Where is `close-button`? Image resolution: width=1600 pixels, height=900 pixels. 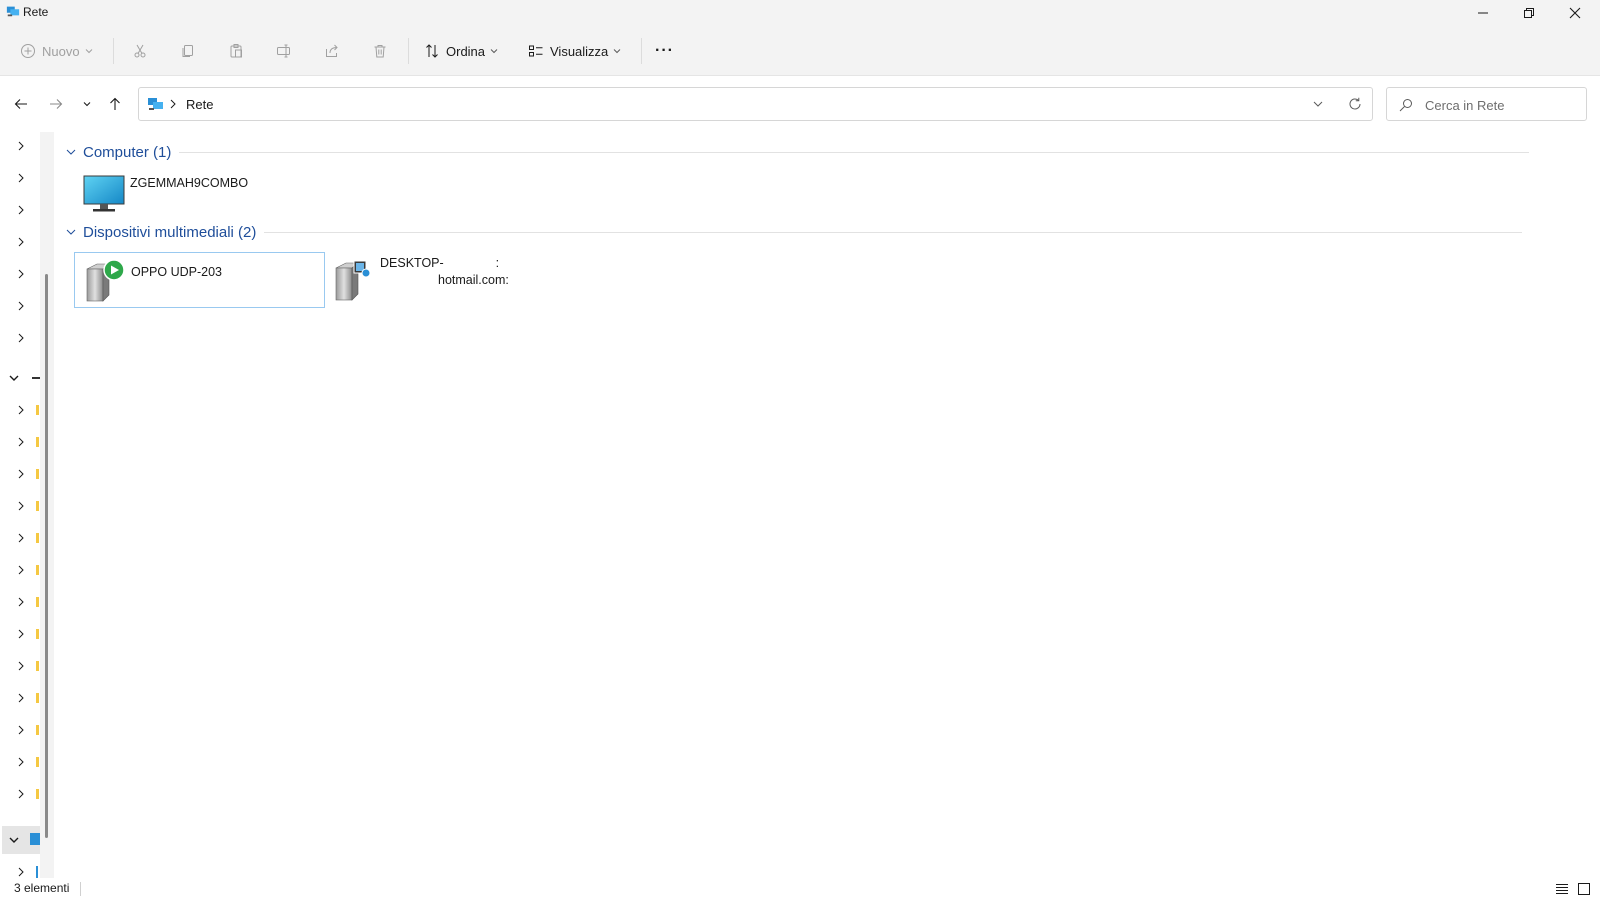 close-button is located at coordinates (1575, 13).